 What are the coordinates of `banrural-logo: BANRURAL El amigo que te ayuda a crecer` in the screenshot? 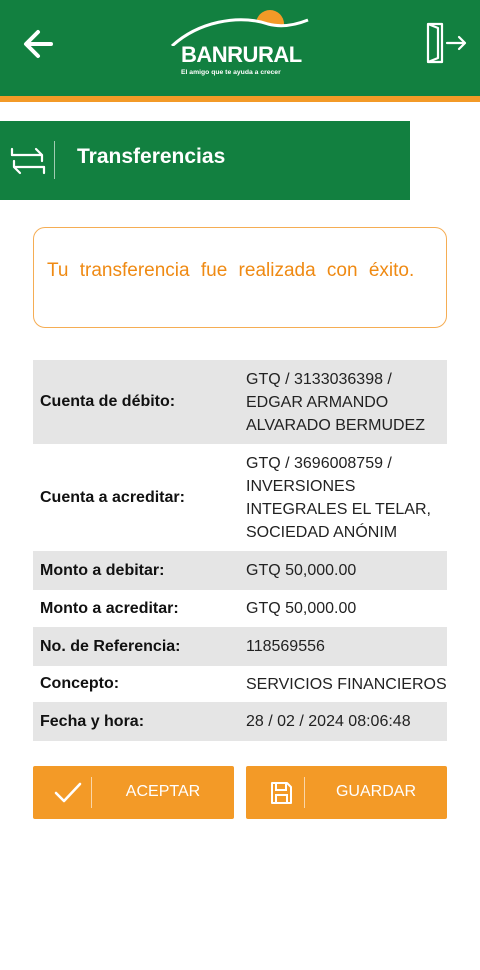 It's located at (240, 44).